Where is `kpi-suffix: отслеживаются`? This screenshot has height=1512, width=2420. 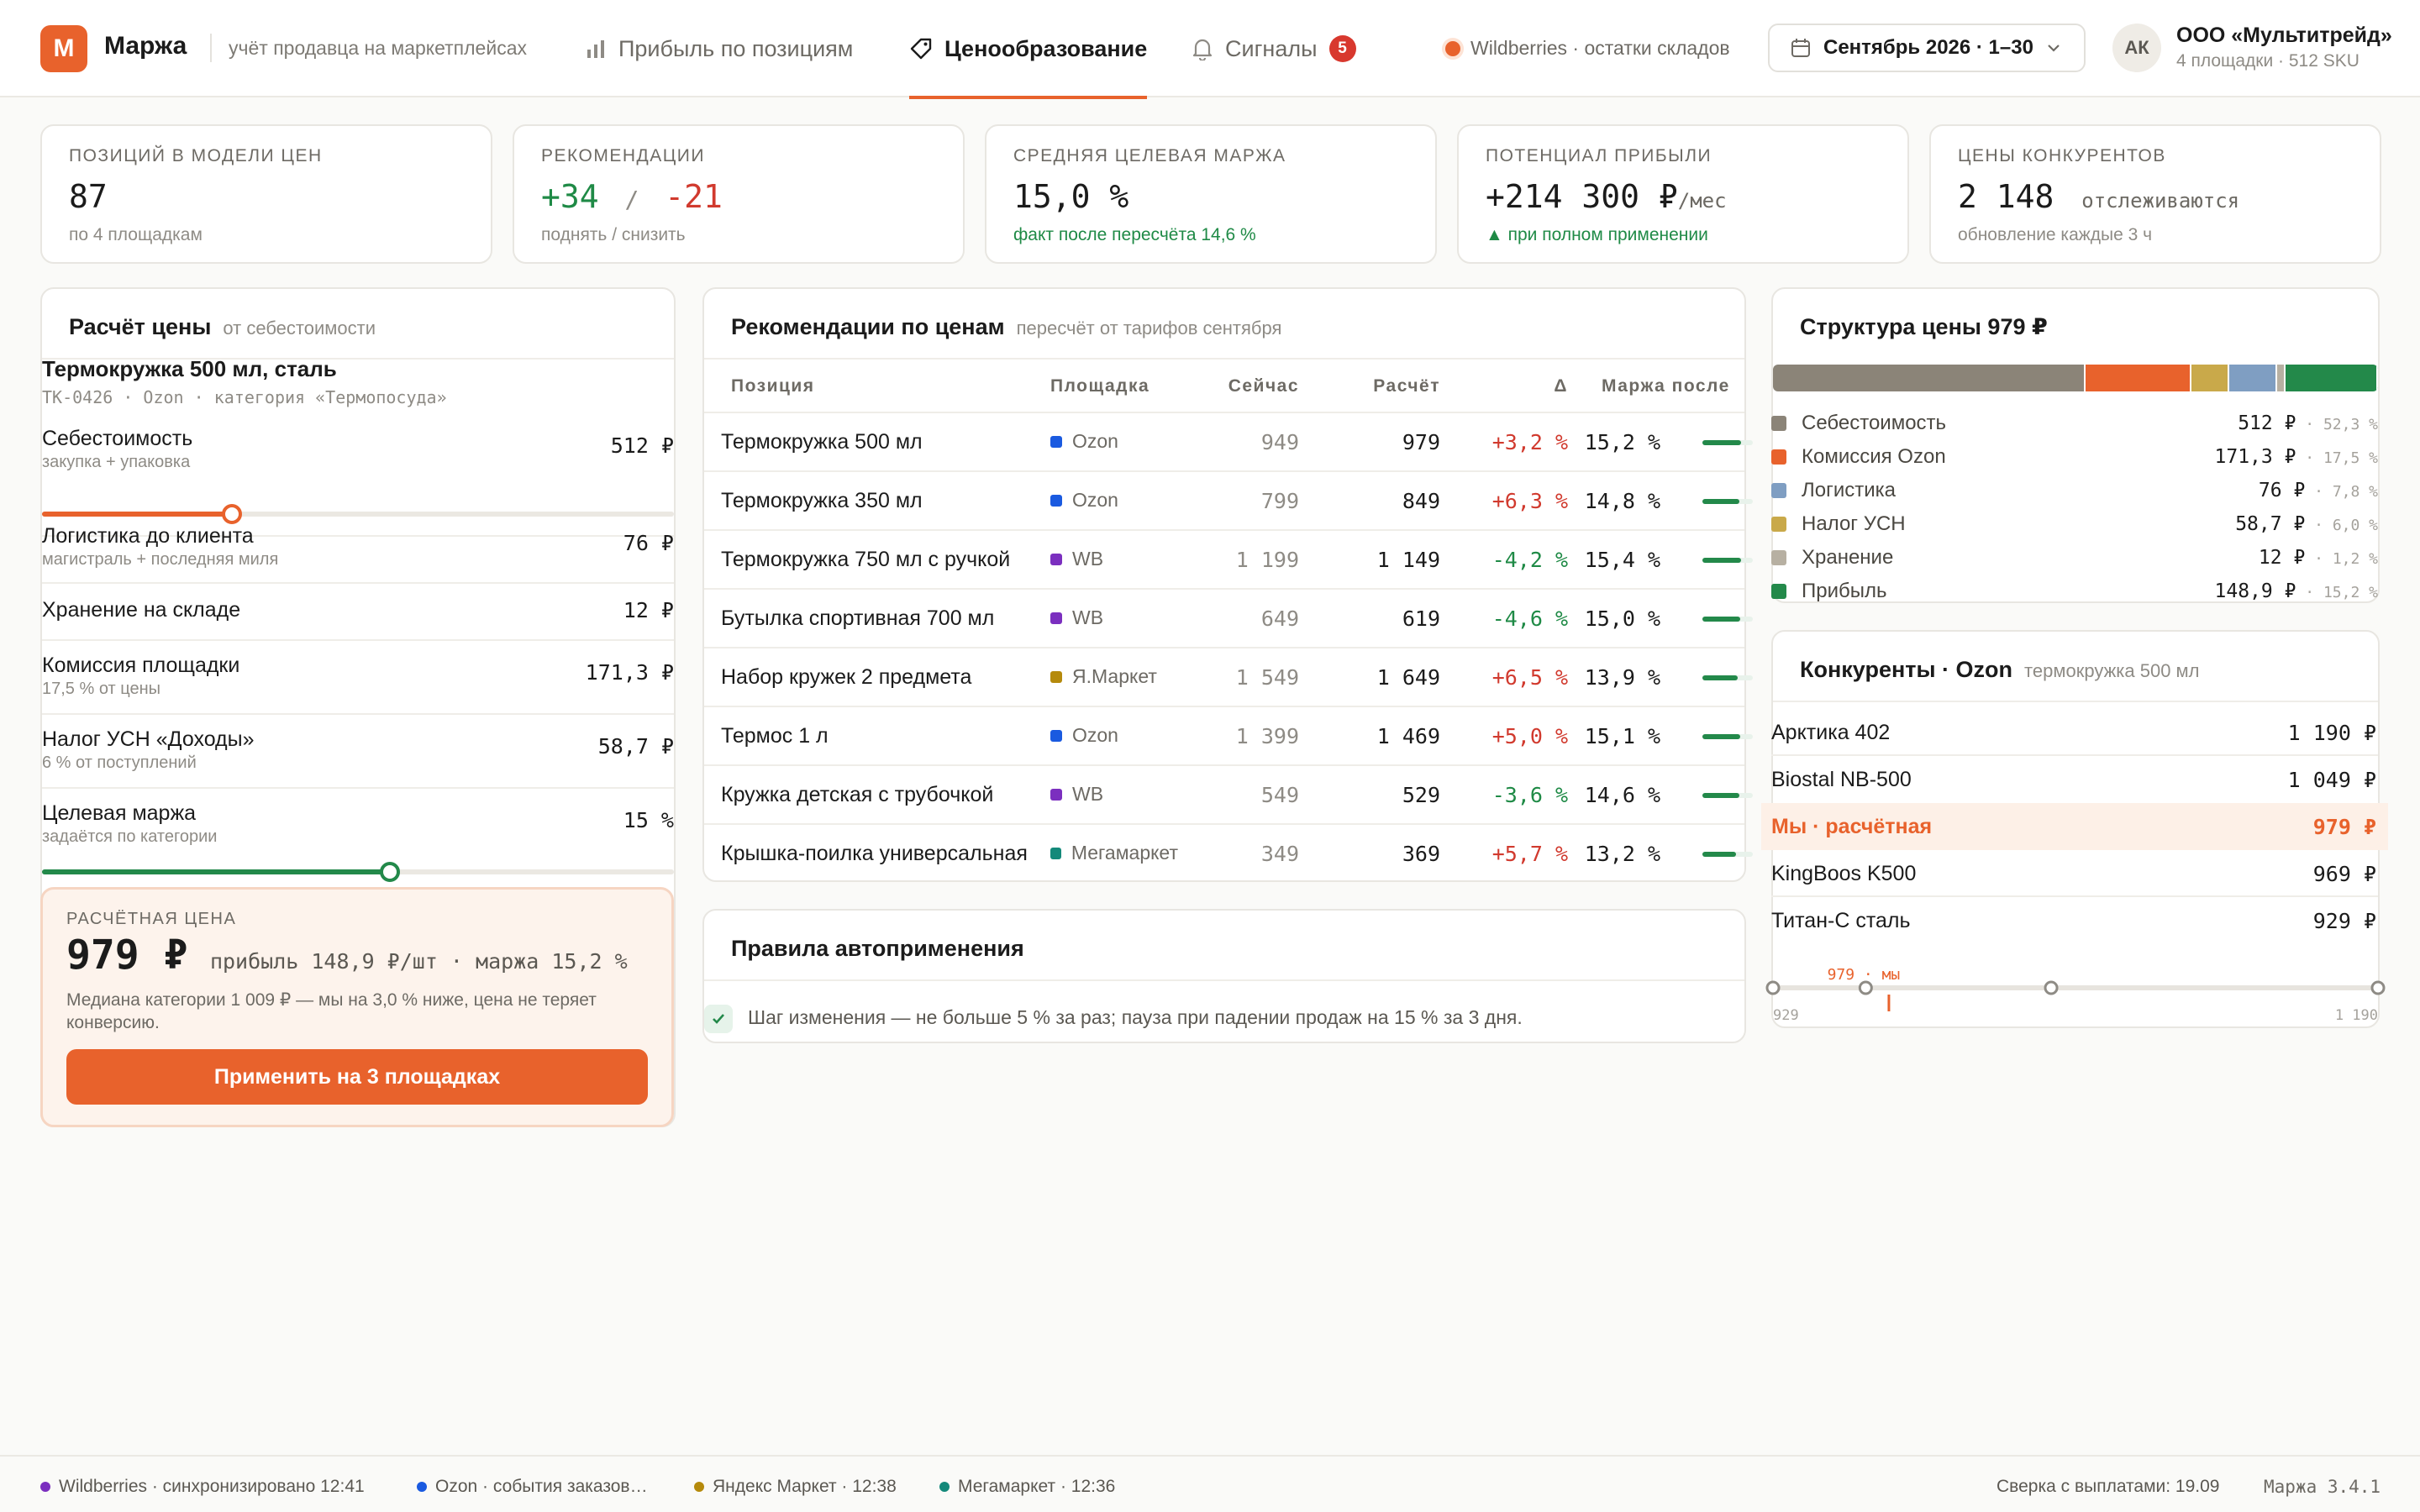
kpi-suffix: отслеживаются is located at coordinates (2160, 201).